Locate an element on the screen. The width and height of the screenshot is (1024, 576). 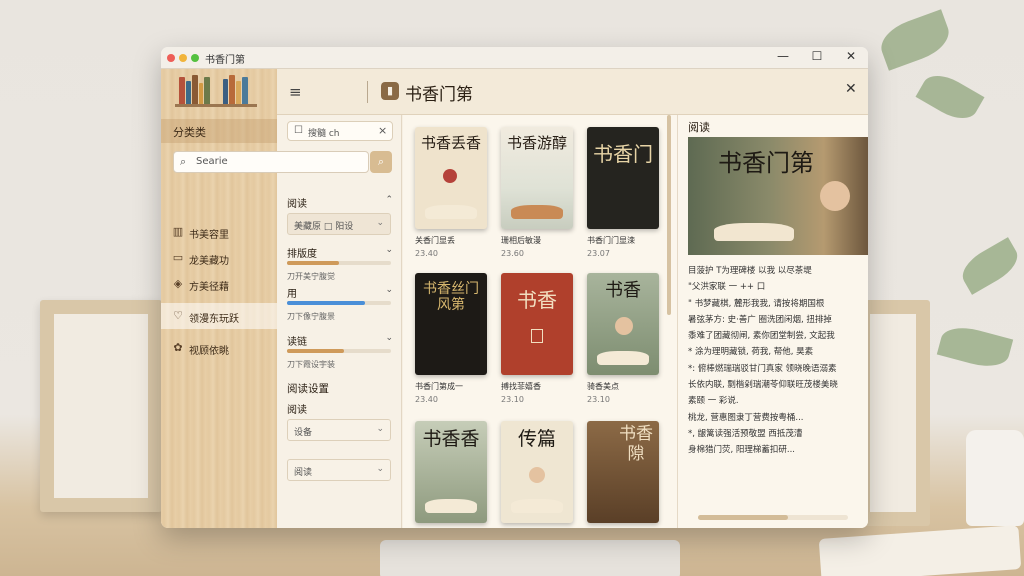
book-title: 骑香美点 is located at coordinates (603, 386).